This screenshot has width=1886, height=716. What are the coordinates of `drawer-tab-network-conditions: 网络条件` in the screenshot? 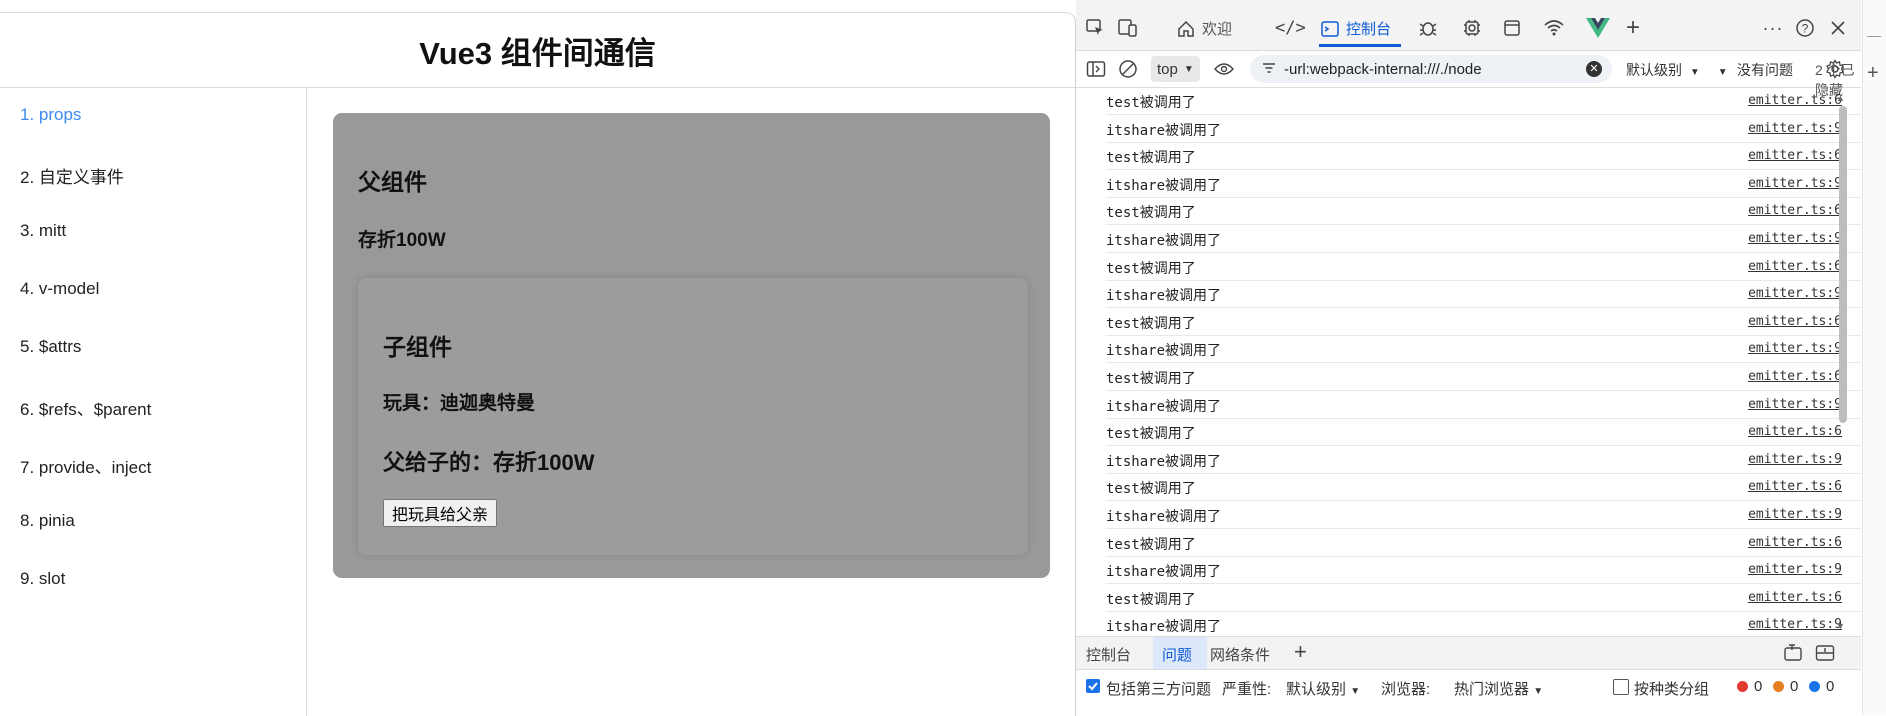 It's located at (1240, 654).